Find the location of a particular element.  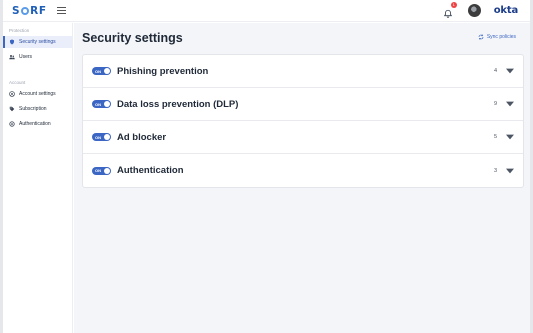

policy-name: Phishing prevention is located at coordinates (163, 71).